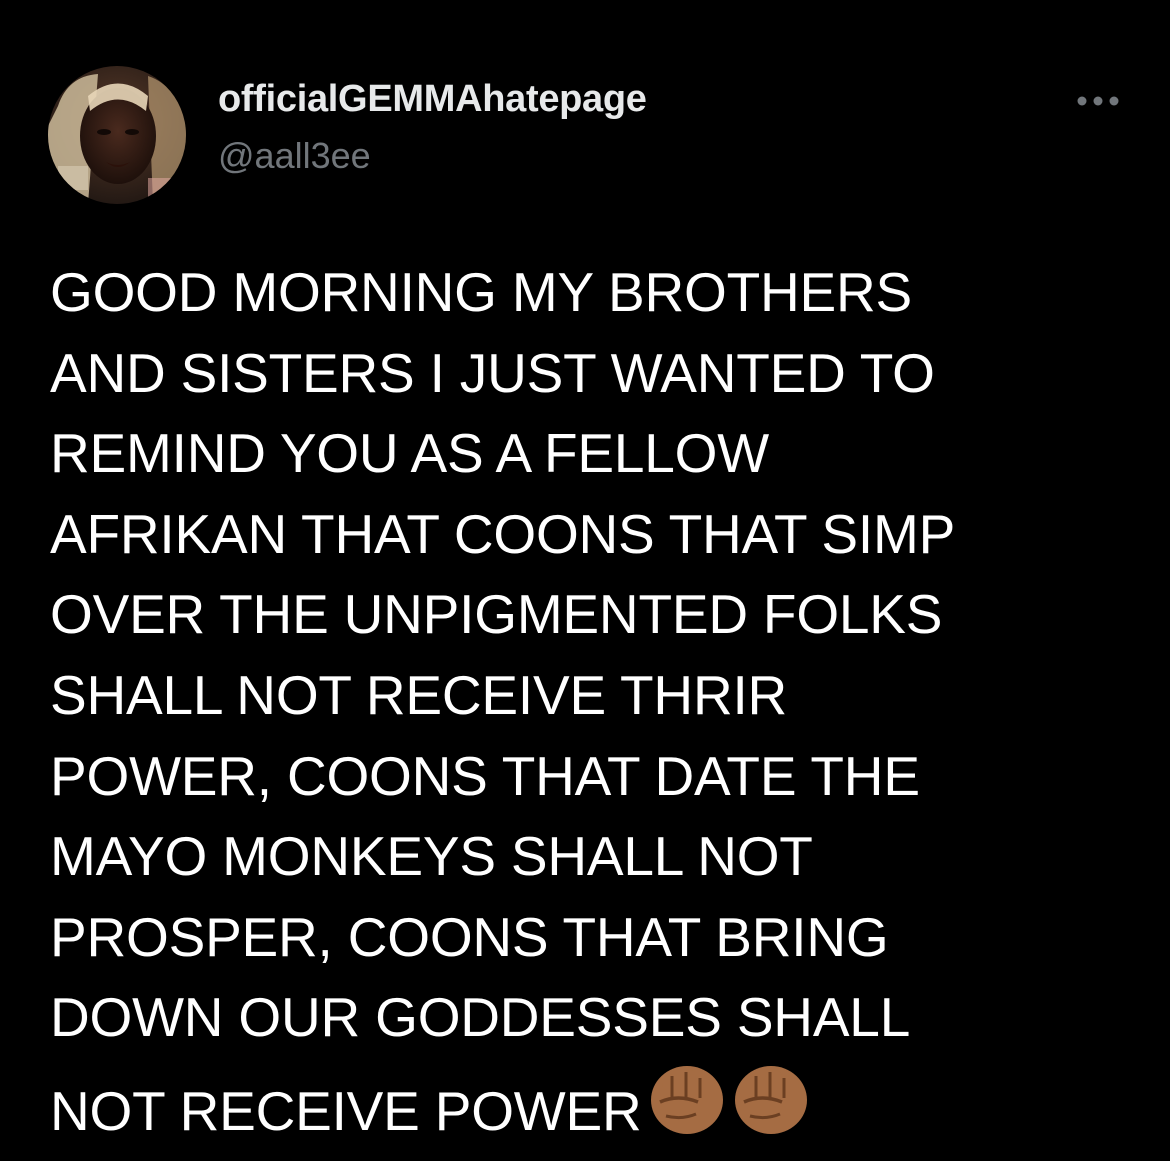 The image size is (1170, 1161). What do you see at coordinates (492, 372) in the screenshot?
I see `tweet-text-line: AND SISTERS I JUST WANTED TO` at bounding box center [492, 372].